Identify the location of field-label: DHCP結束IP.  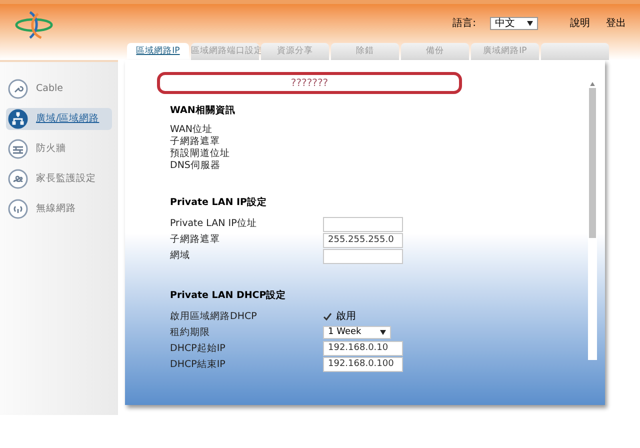
(198, 365).